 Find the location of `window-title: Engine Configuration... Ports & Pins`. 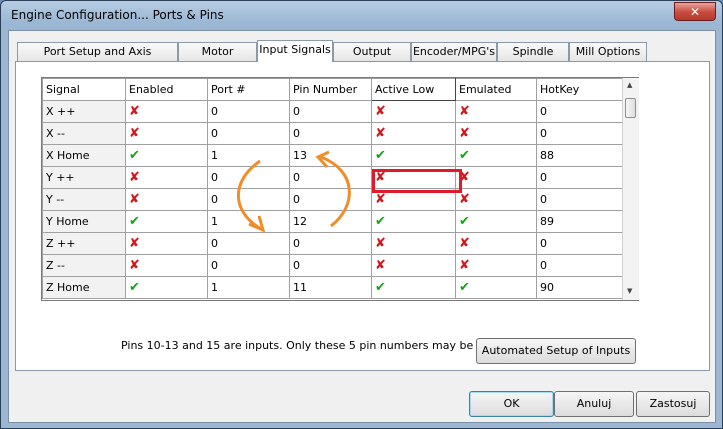

window-title: Engine Configuration... Ports & Pins is located at coordinates (117, 15).